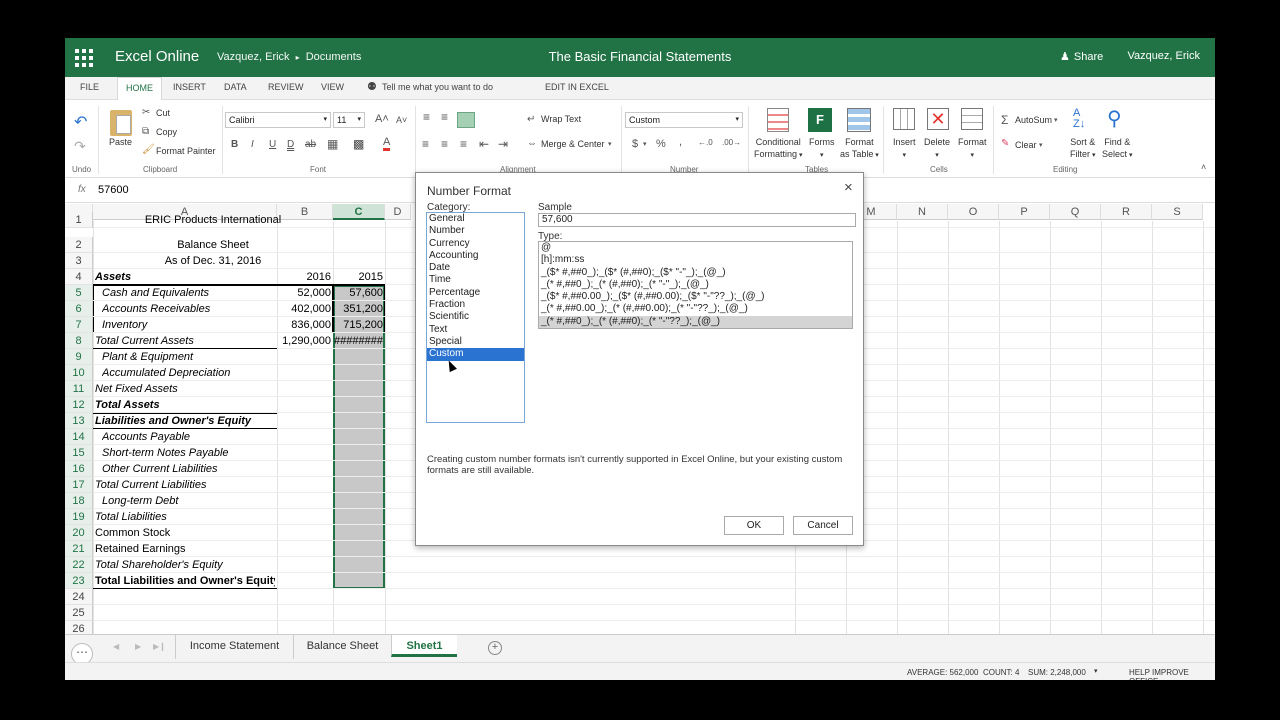 This screenshot has width=1280, height=720. Describe the element at coordinates (475, 330) in the screenshot. I see `category-option: Text` at that location.